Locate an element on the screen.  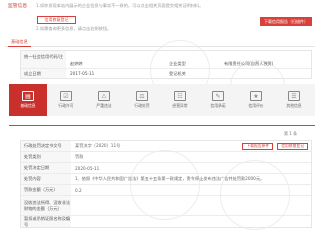
nav-credit-evaluation: ★ 信用评价 is located at coordinates (256, 100).